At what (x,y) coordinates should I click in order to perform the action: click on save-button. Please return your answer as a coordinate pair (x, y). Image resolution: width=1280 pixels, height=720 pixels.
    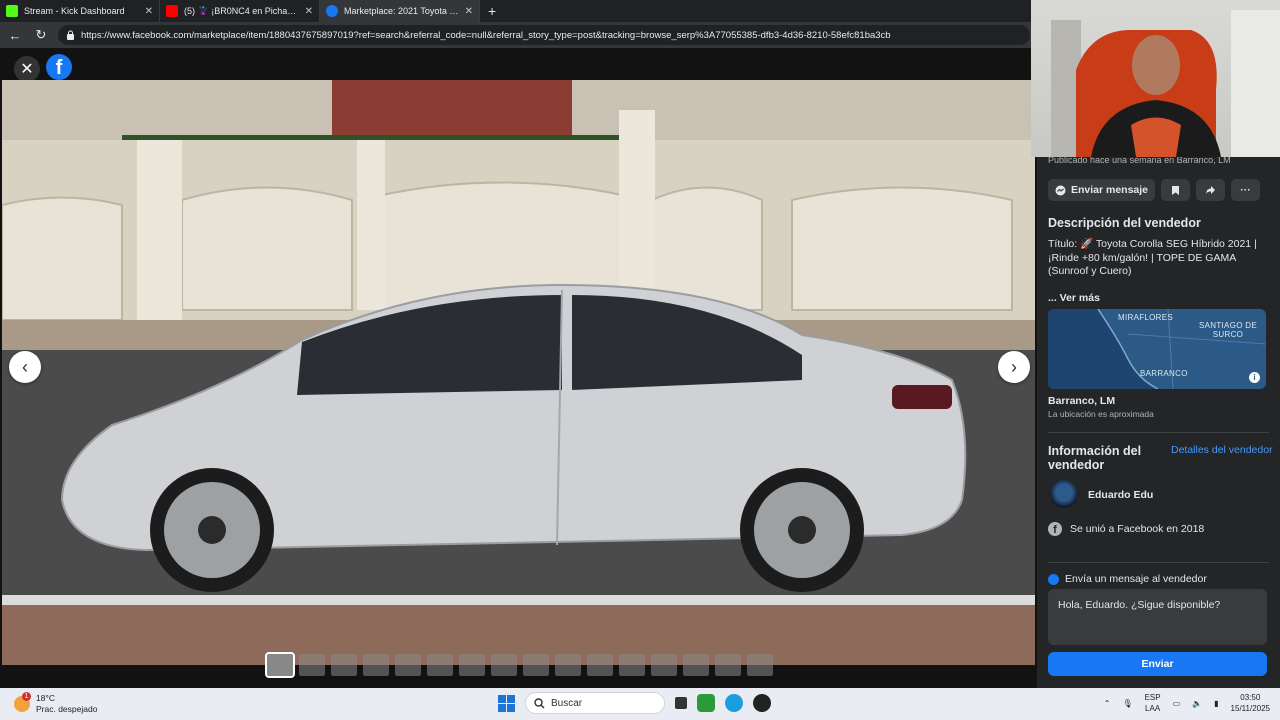
    Looking at the image, I should click on (1175, 190).